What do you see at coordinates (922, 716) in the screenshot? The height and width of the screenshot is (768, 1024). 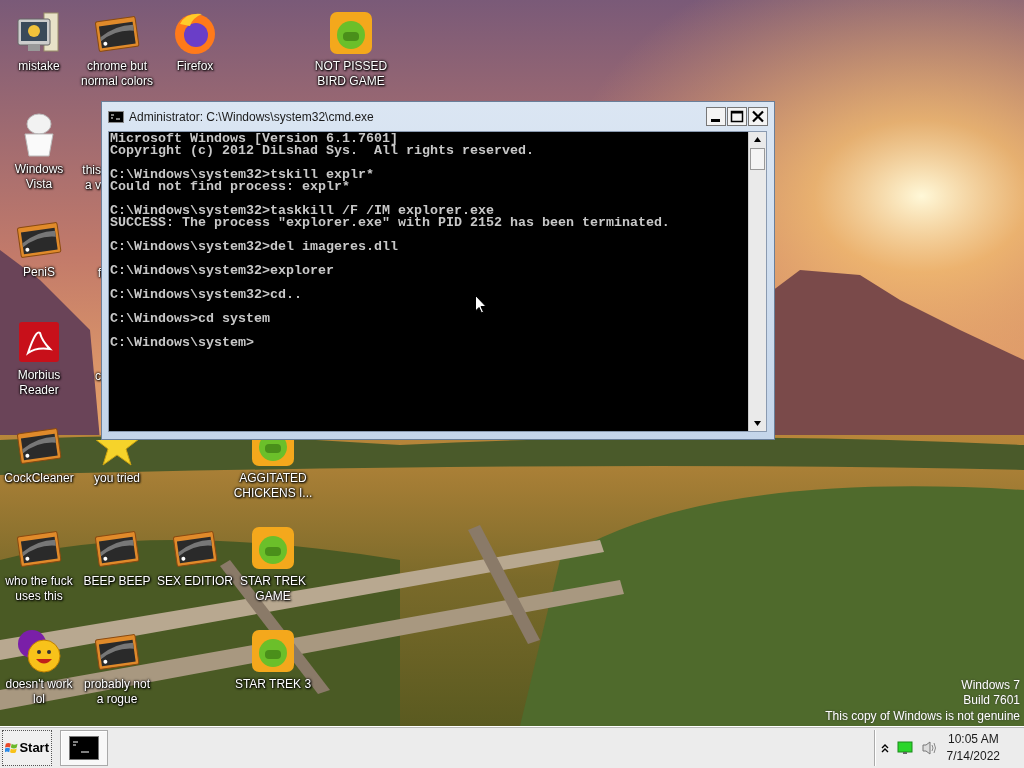 I see `watermark-text: This copy of Windows is not genuine` at bounding box center [922, 716].